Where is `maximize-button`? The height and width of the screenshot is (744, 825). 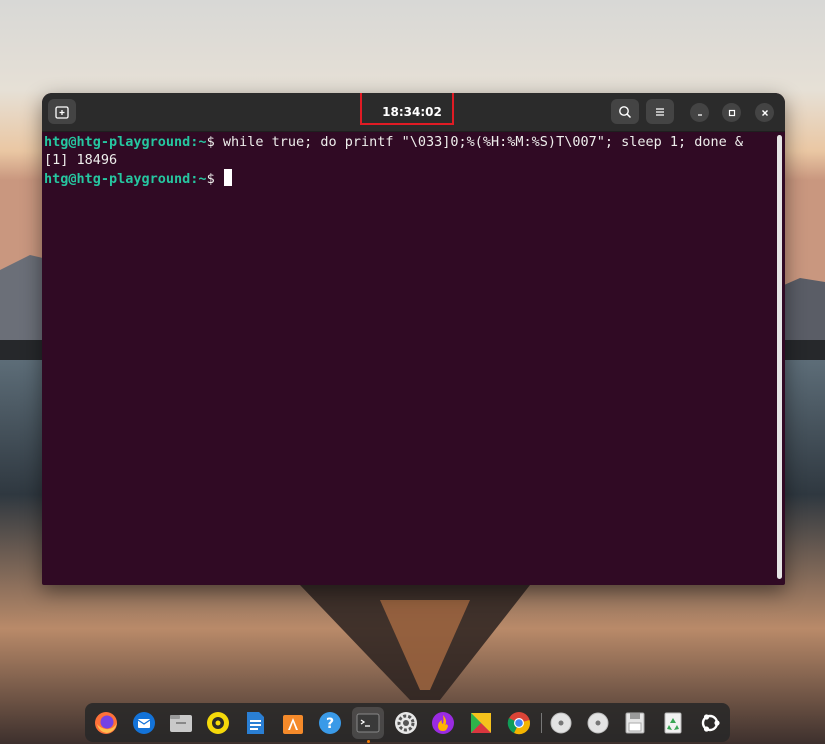 maximize-button is located at coordinates (731, 112).